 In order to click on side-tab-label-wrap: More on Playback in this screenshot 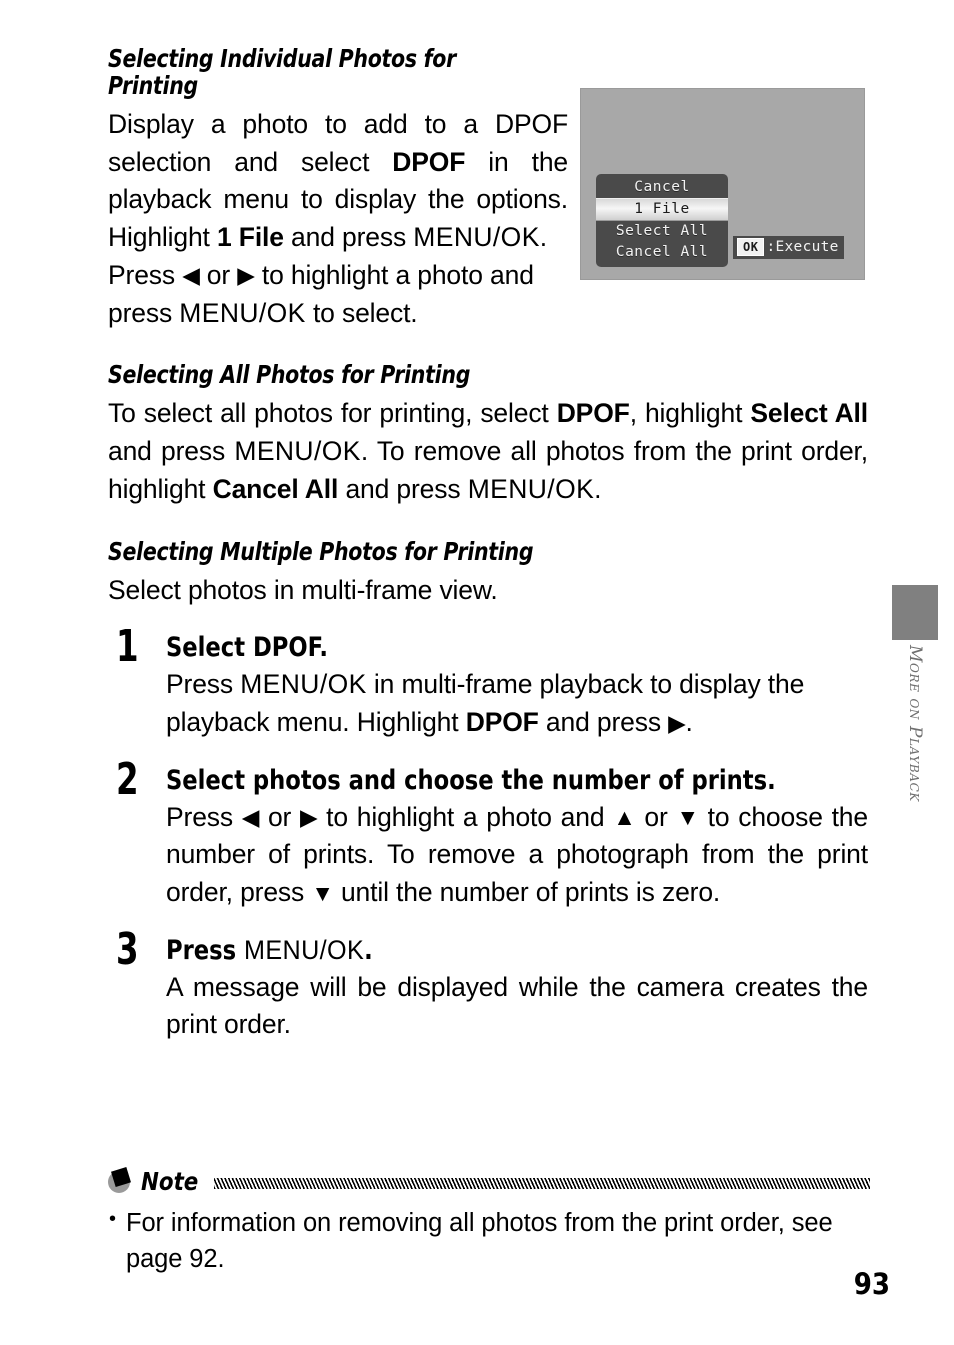, I will do `click(915, 752)`.